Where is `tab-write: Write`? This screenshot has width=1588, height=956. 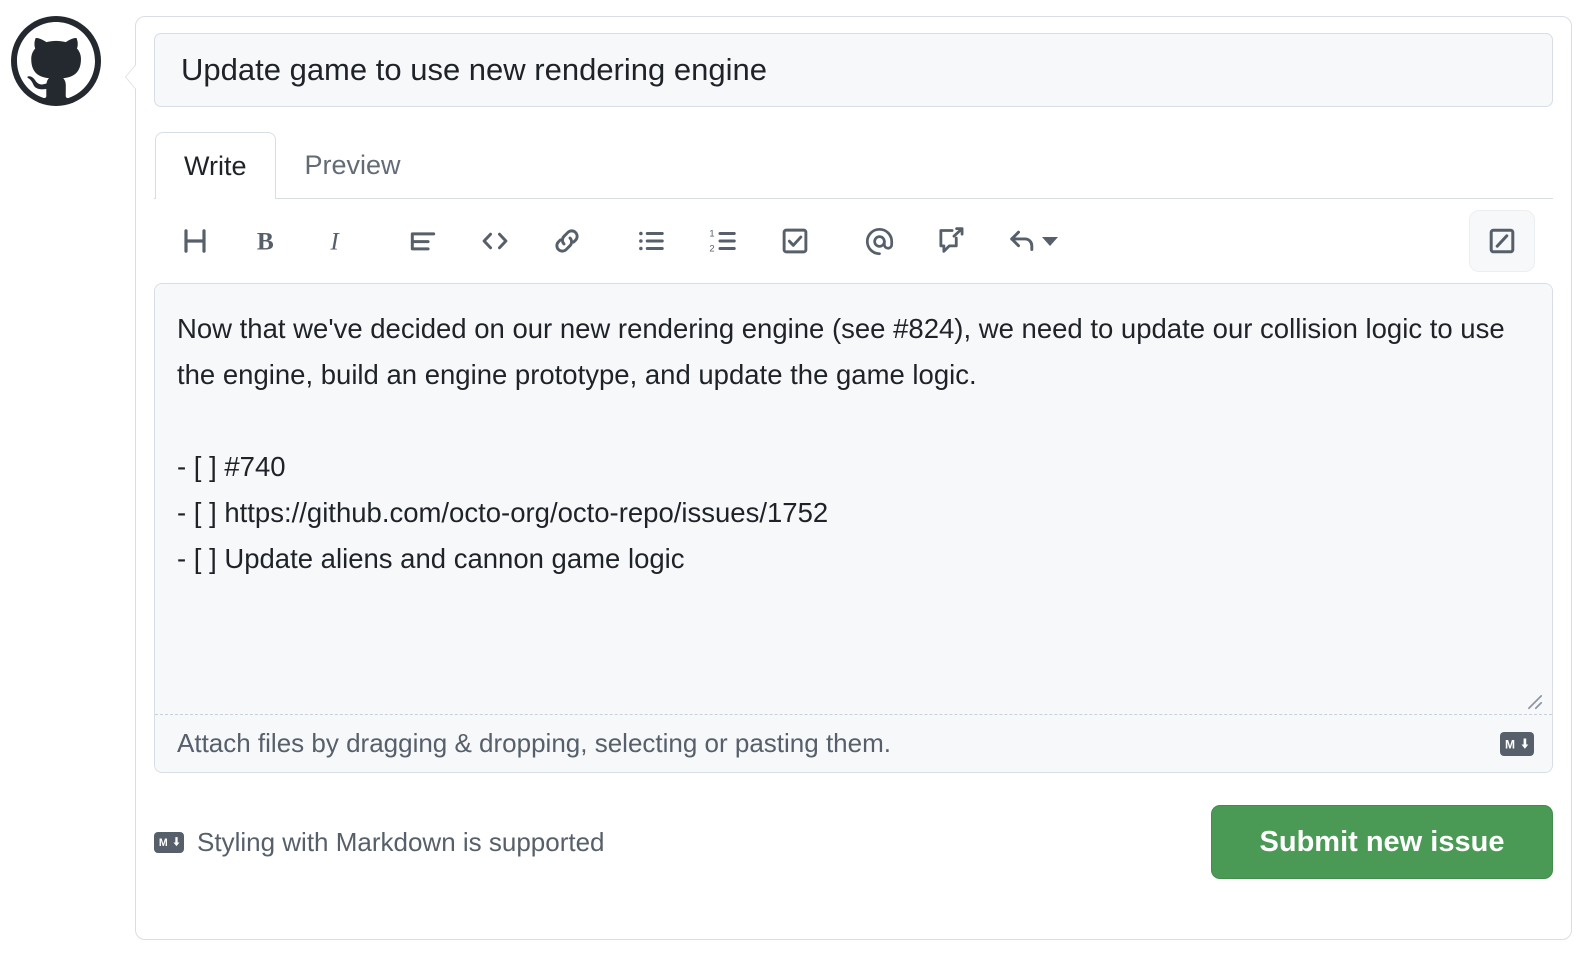 tab-write: Write is located at coordinates (215, 165).